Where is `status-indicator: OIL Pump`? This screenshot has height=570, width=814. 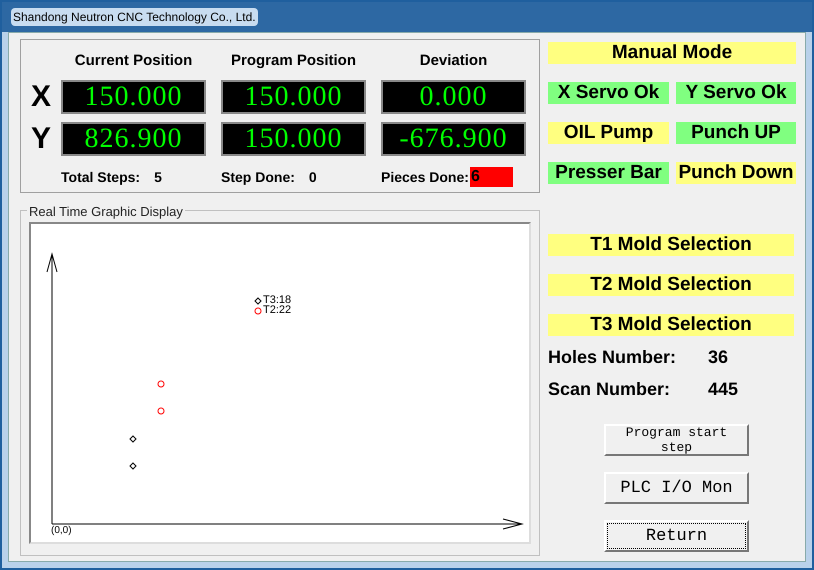
status-indicator: OIL Pump is located at coordinates (608, 133).